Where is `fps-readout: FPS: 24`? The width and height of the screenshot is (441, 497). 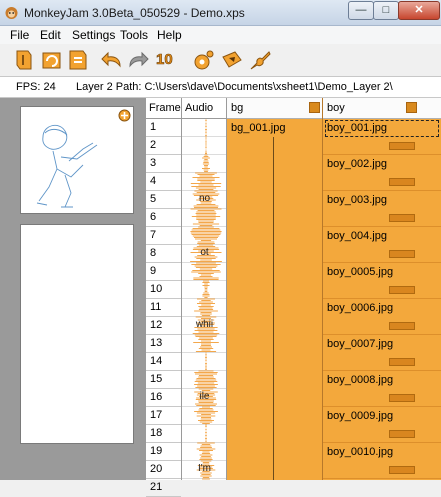
fps-readout: FPS: 24 is located at coordinates (36, 87).